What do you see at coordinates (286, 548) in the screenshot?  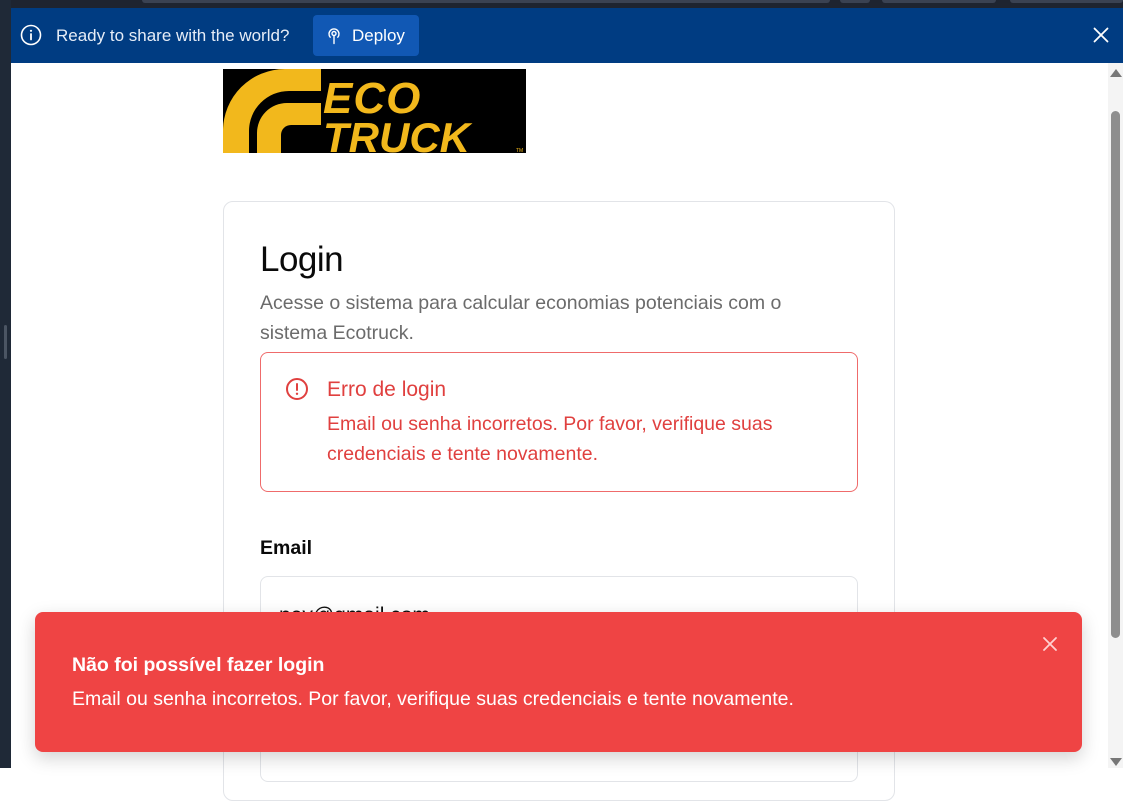 I see `email-label: Email` at bounding box center [286, 548].